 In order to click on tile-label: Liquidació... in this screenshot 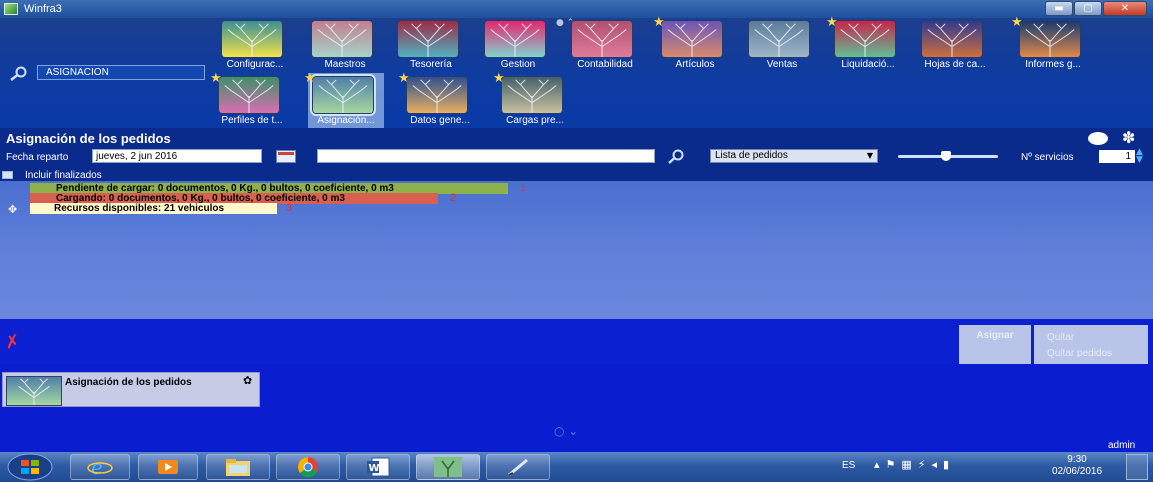, I will do `click(868, 64)`.